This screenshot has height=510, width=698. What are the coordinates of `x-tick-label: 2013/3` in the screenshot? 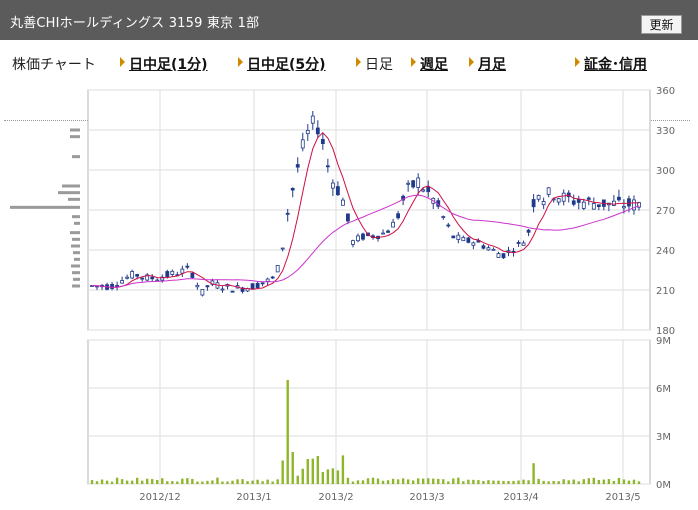 It's located at (426, 497).